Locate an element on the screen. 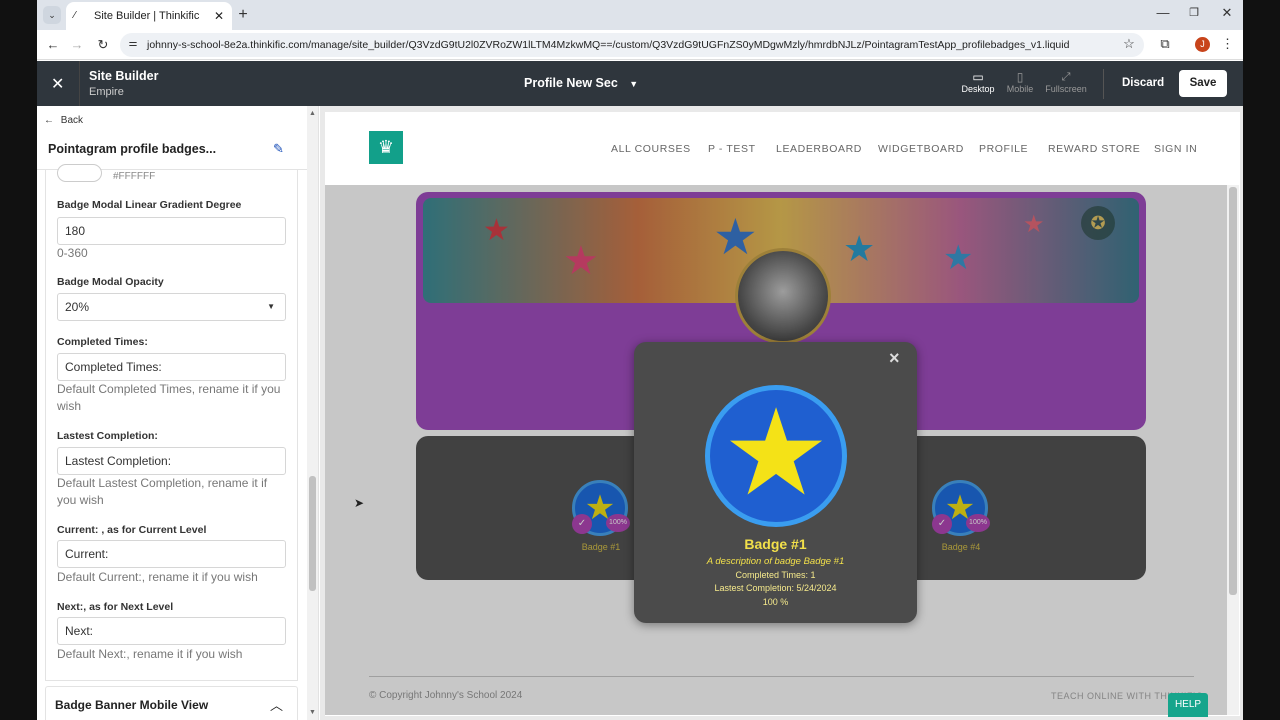  theme-name: Empire is located at coordinates (106, 92).